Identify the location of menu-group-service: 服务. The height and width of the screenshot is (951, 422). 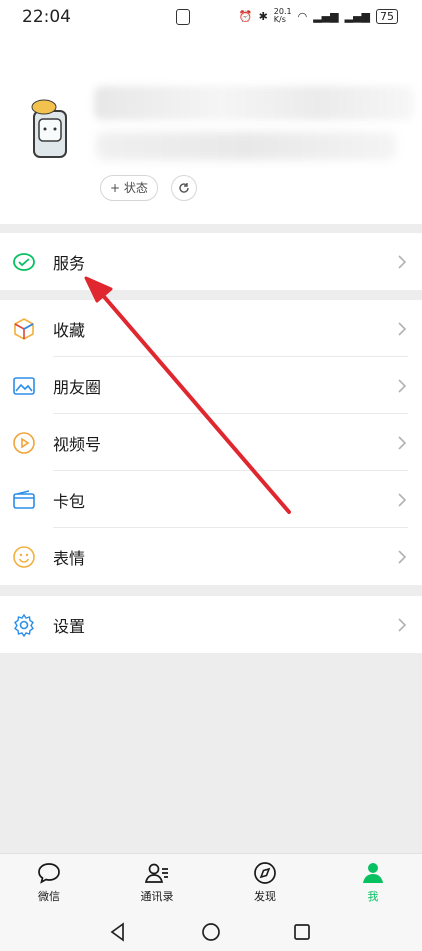
(211, 261).